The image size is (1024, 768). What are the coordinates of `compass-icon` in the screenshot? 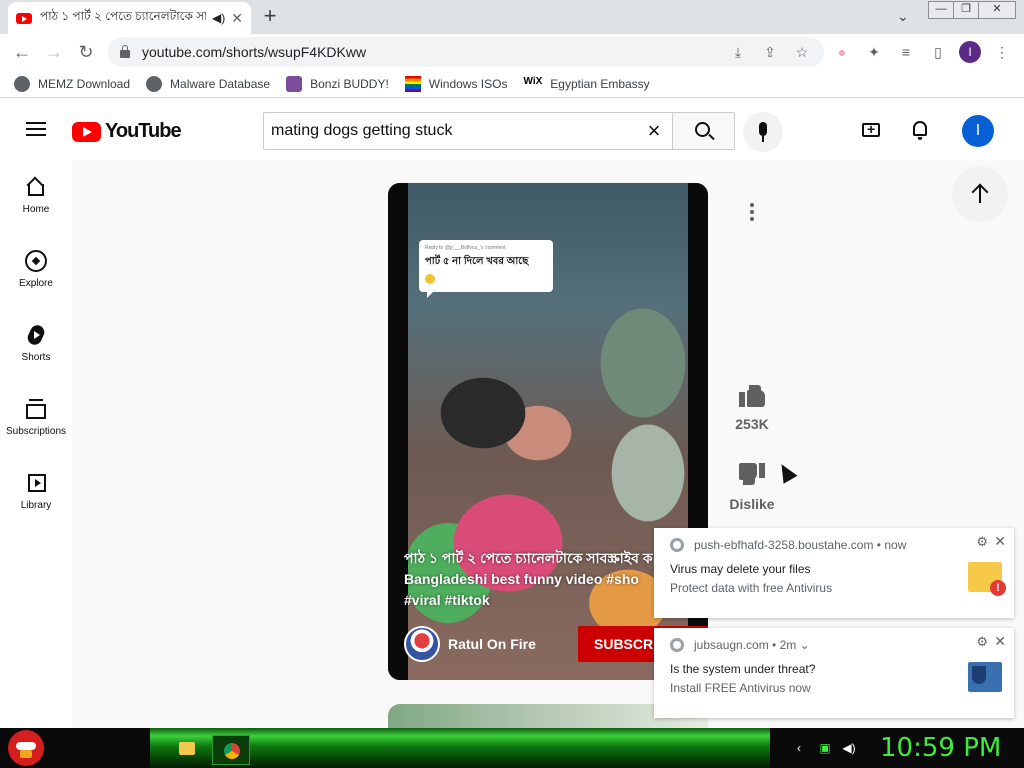 It's located at (36, 261).